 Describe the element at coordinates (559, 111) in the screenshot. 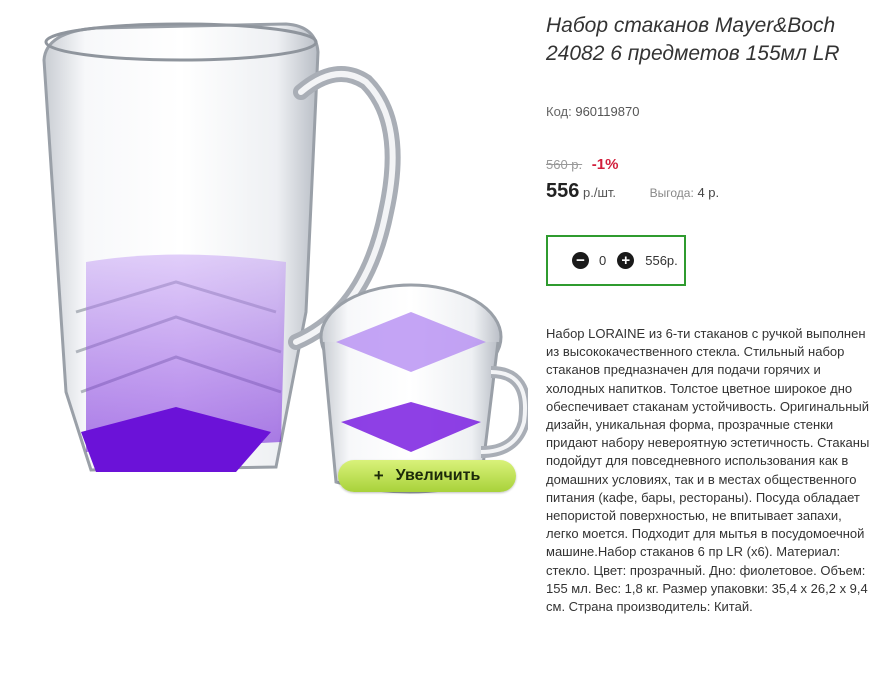

I see `product-code-label: Код:` at that location.